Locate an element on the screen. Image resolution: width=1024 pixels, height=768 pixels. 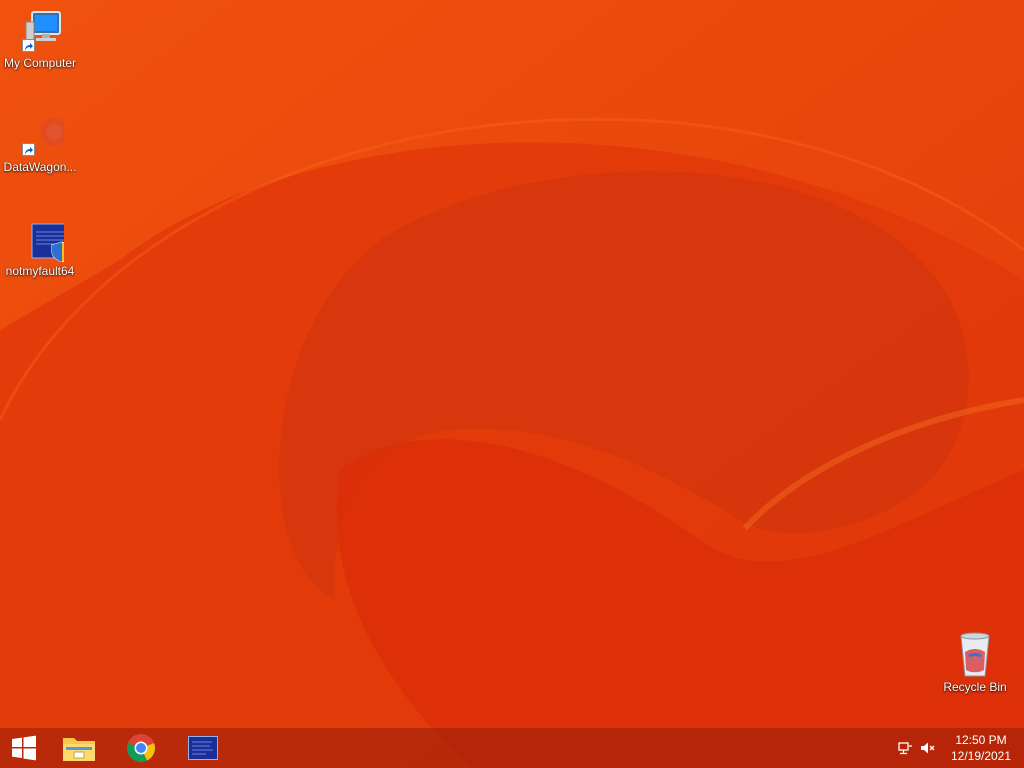
taskbar: 12:50 PM 12/19/2021 is located at coordinates (512, 748).